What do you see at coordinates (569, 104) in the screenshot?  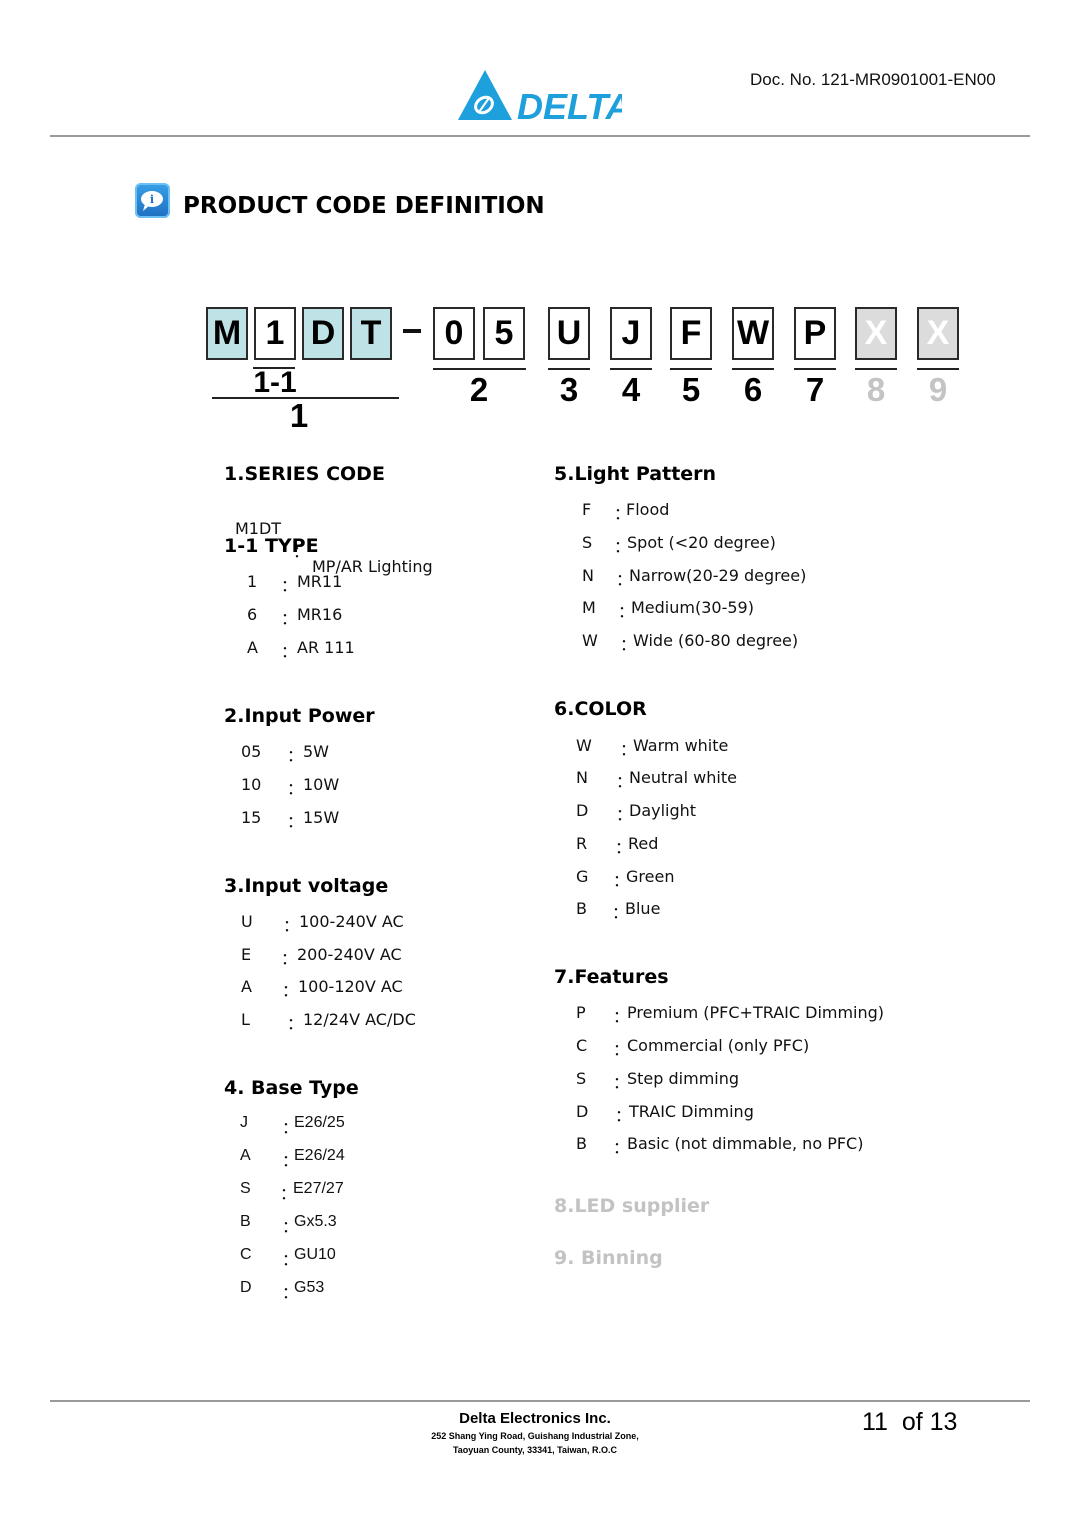 I see `logo-text: DELTA` at bounding box center [569, 104].